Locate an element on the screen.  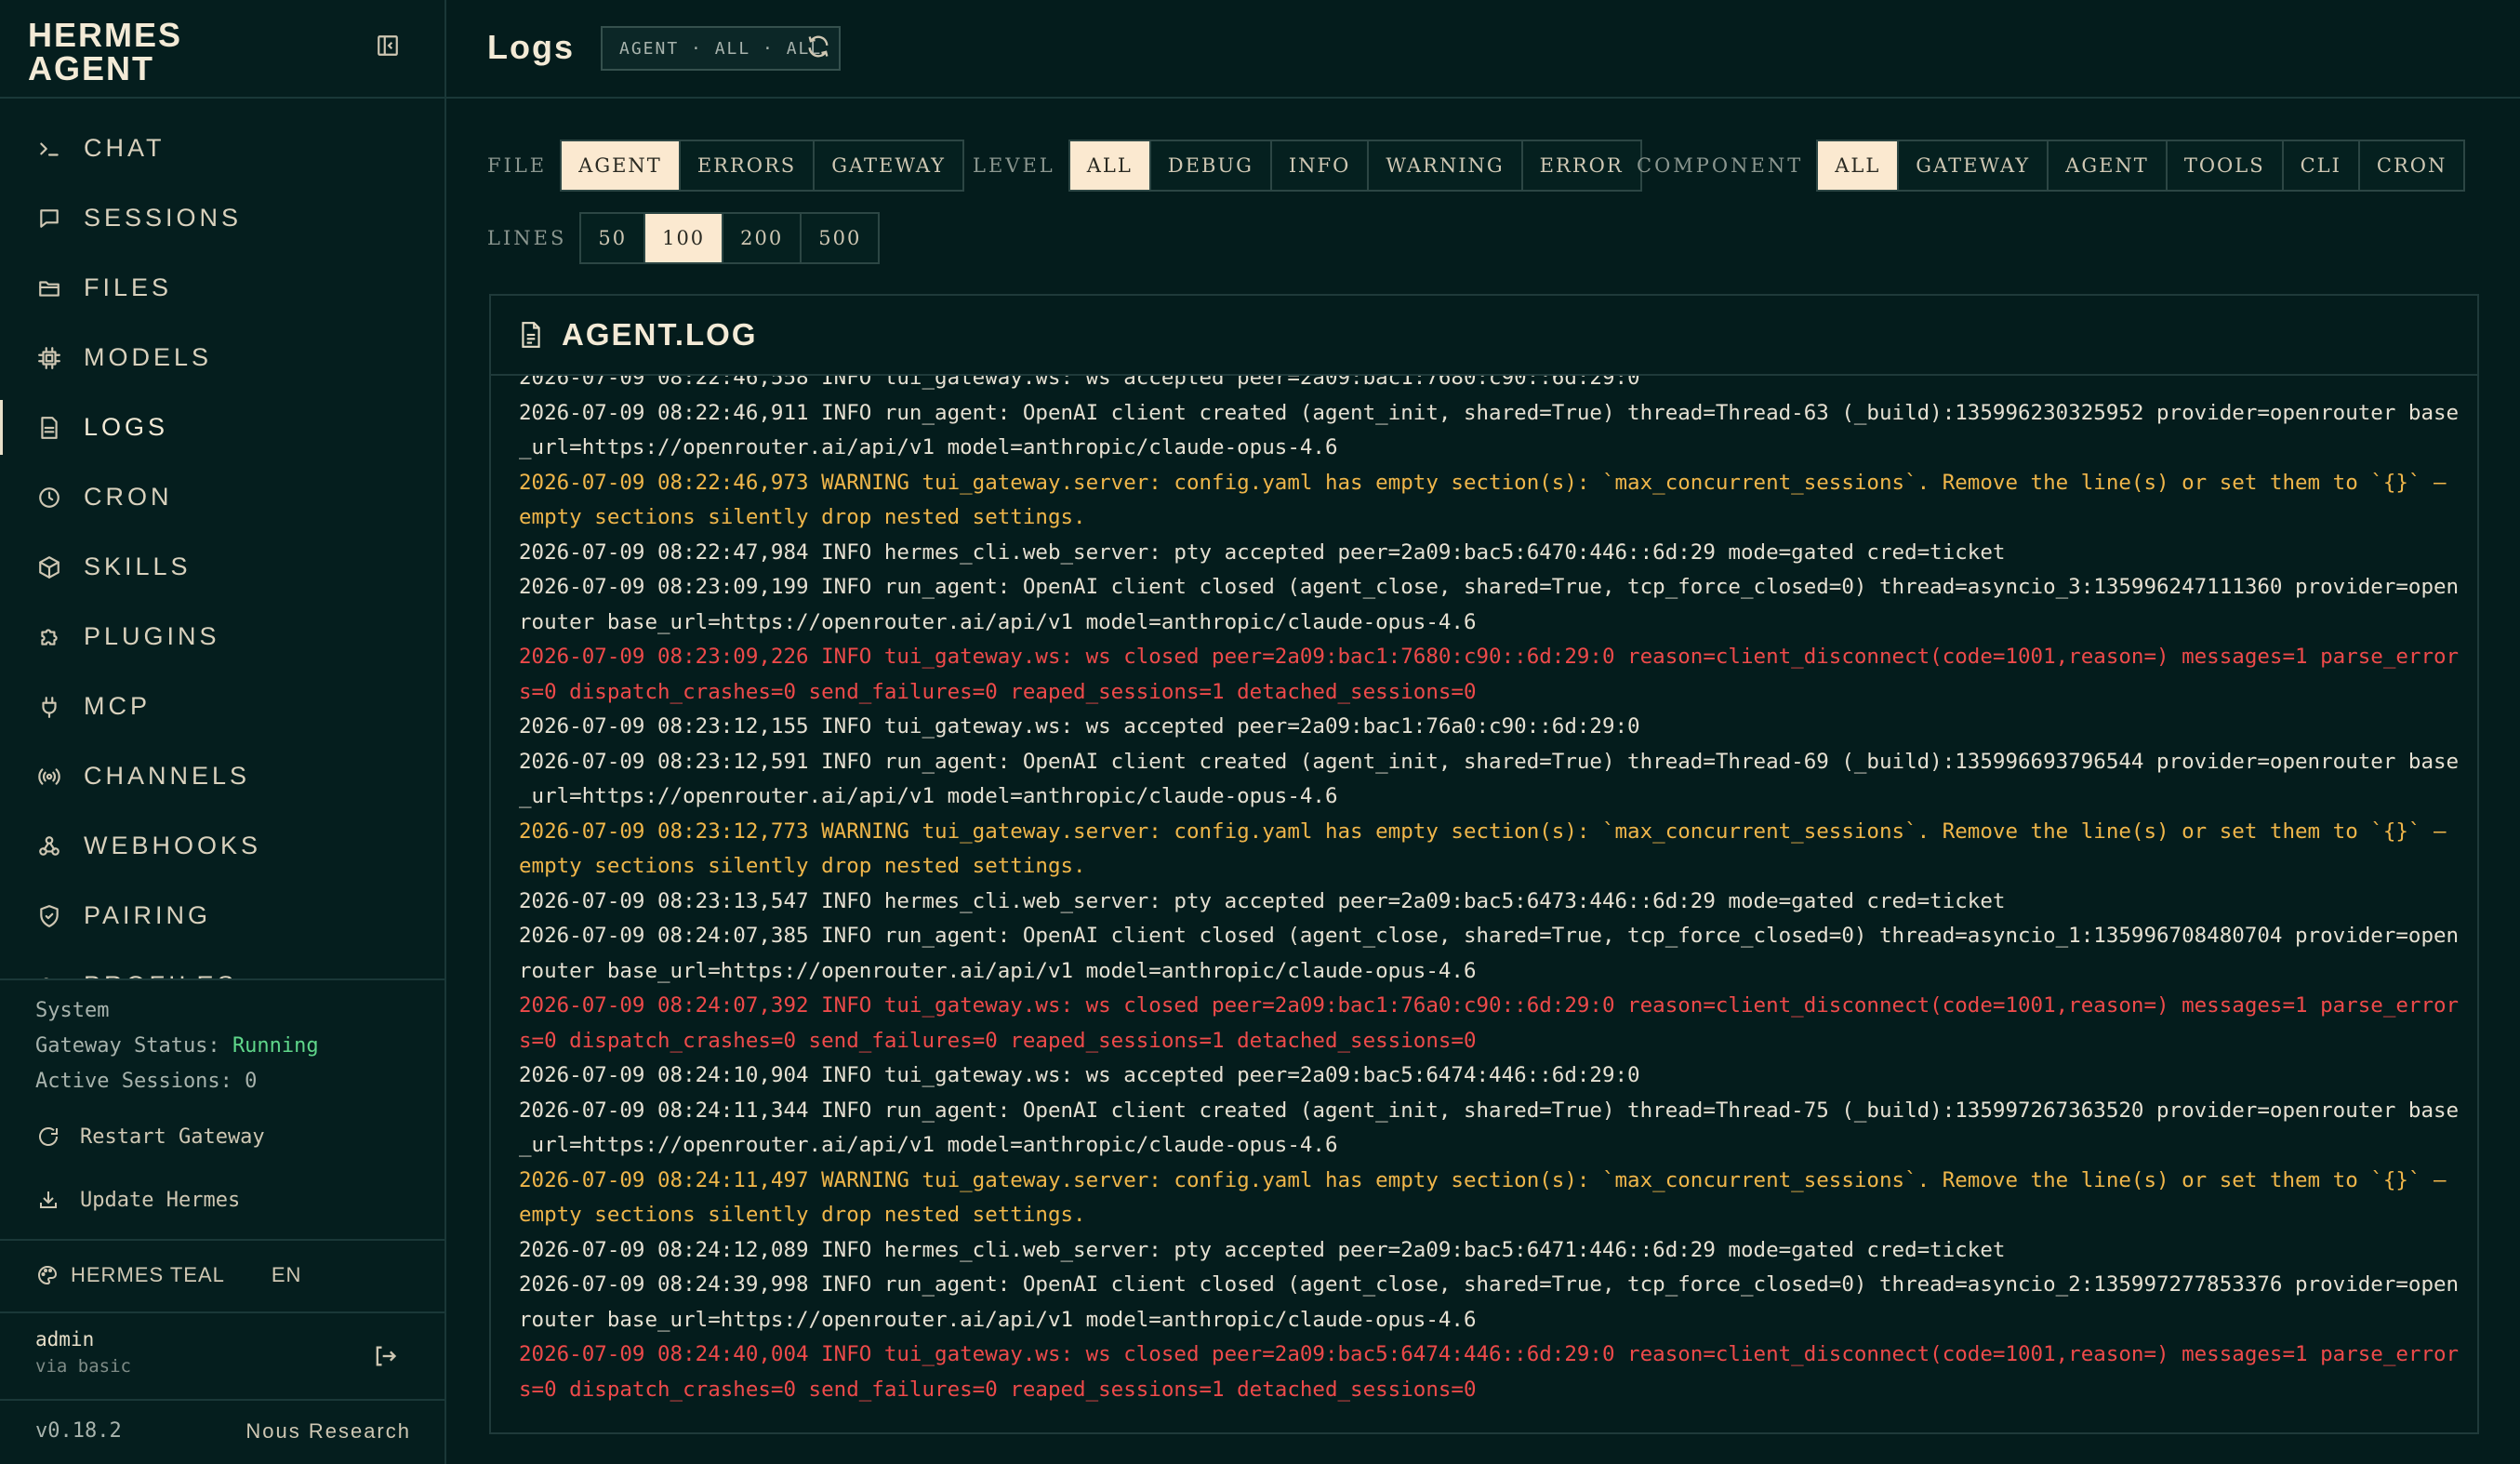
download-icon is located at coordinates (48, 1200).